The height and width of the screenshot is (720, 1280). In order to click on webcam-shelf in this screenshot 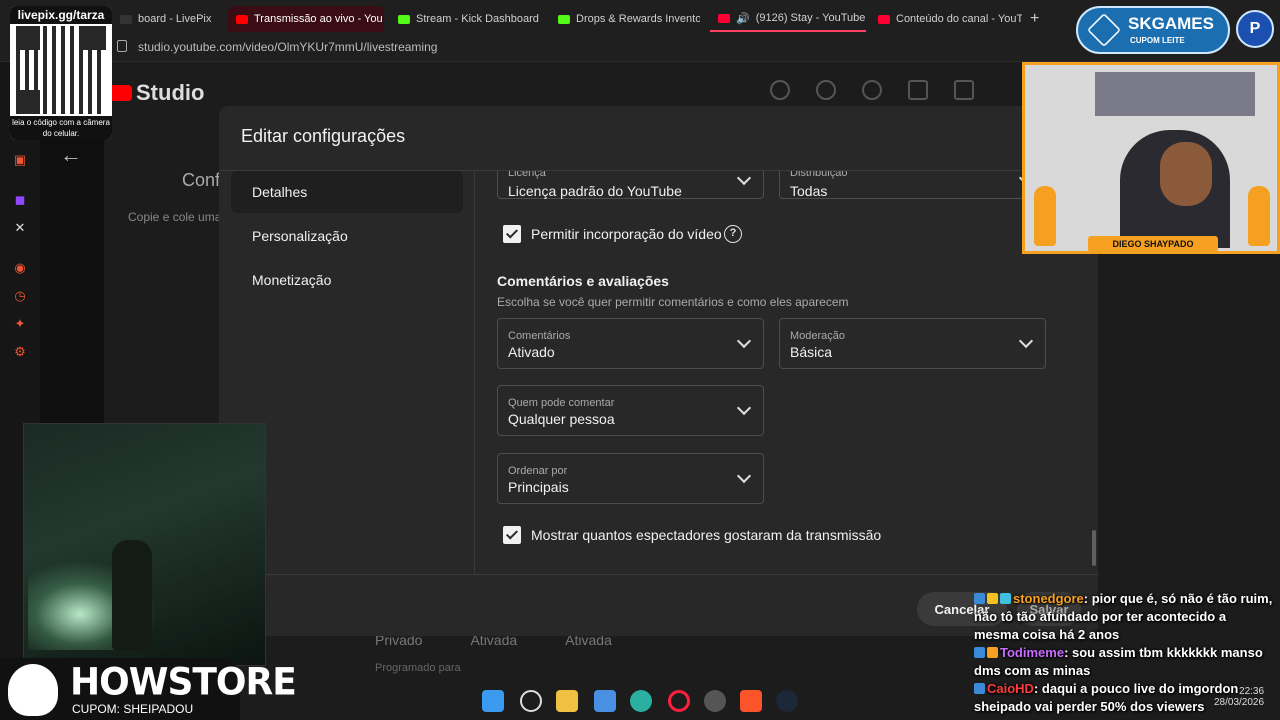, I will do `click(1175, 94)`.